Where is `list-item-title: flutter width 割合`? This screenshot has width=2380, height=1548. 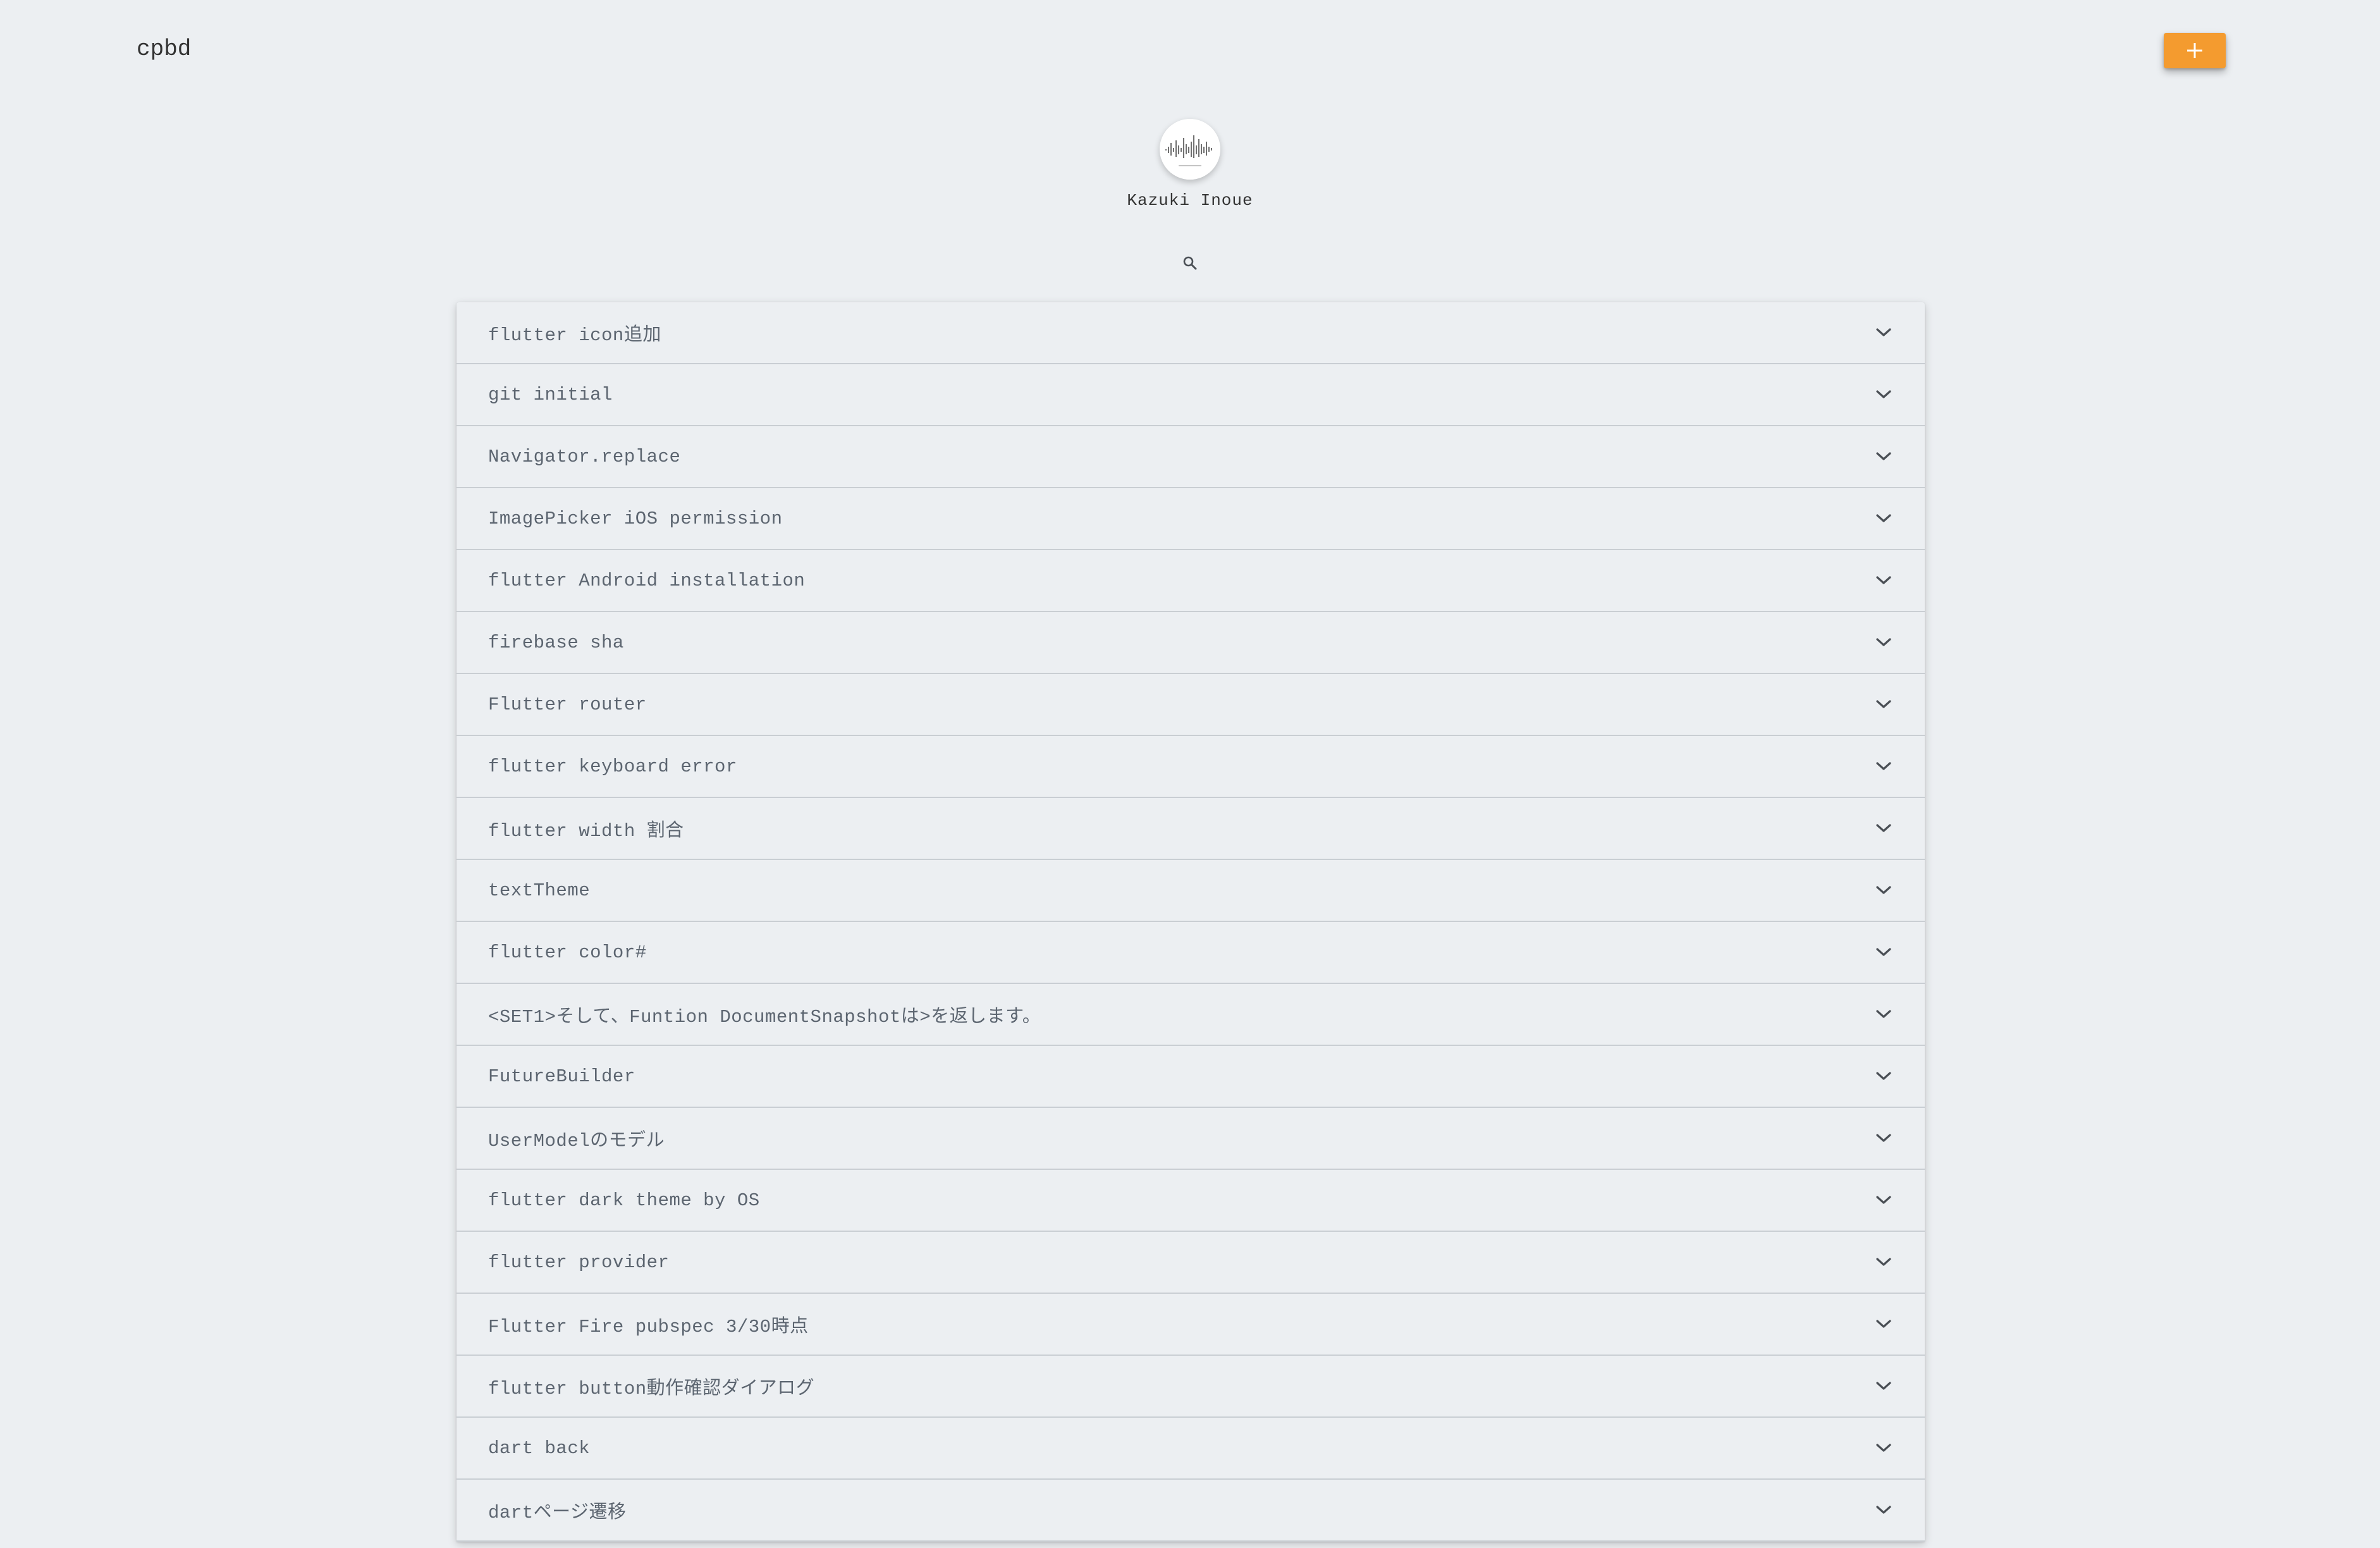 list-item-title: flutter width 割合 is located at coordinates (586, 831).